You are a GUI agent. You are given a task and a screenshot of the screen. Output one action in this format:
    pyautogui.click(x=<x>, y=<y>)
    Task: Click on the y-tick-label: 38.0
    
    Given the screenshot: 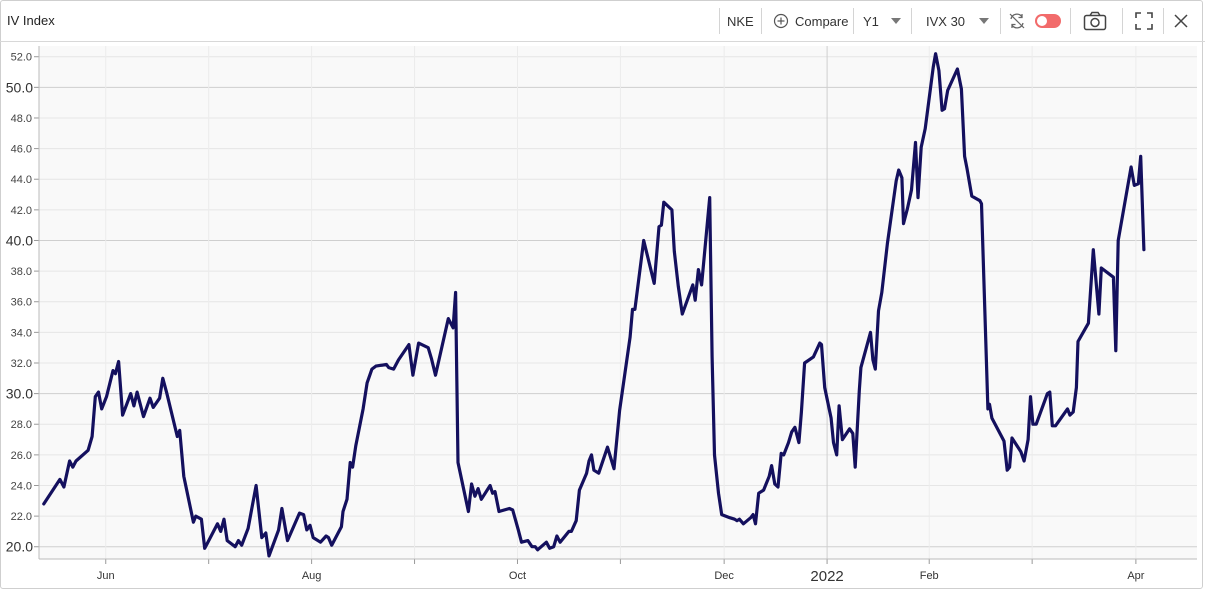 What is the action you would take?
    pyautogui.click(x=21, y=272)
    